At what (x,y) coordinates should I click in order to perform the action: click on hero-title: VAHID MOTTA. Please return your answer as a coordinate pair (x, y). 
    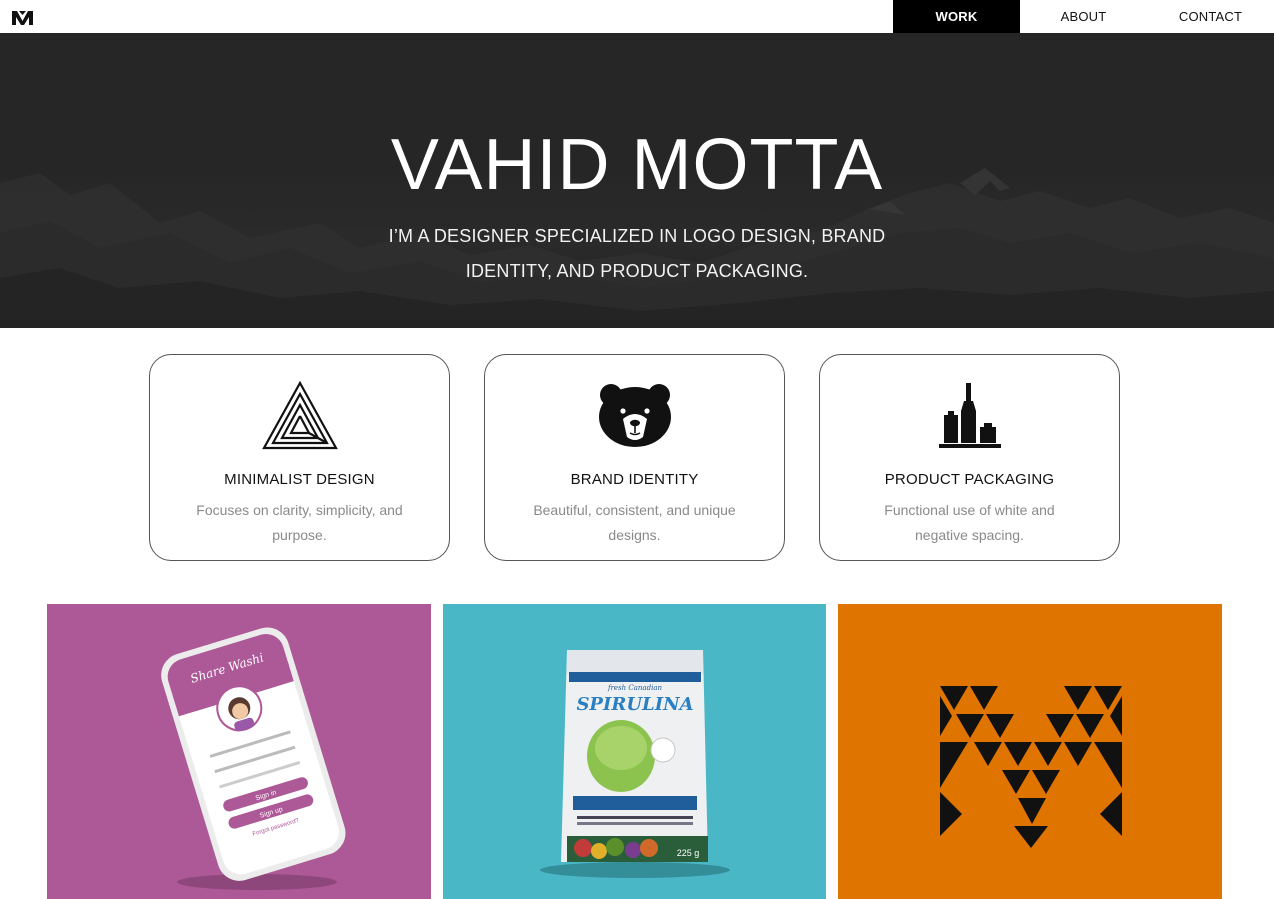
    Looking at the image, I should click on (637, 165).